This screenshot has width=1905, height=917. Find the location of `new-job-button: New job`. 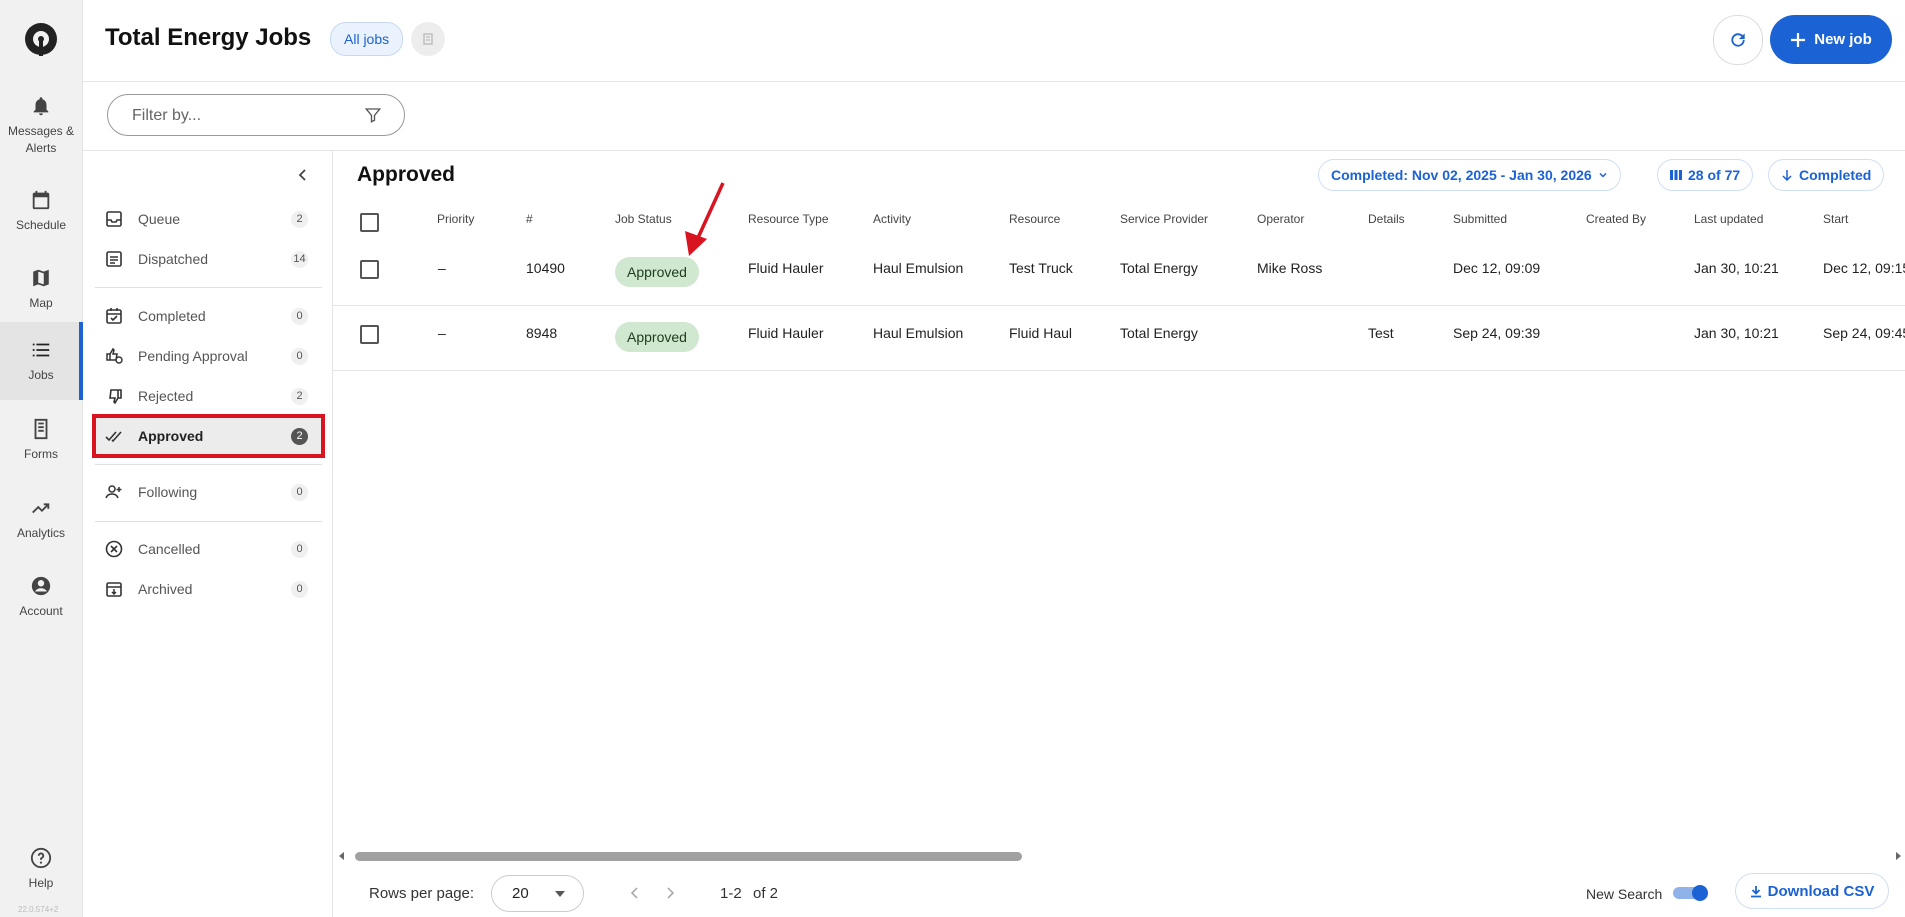

new-job-button: New job is located at coordinates (1831, 39).